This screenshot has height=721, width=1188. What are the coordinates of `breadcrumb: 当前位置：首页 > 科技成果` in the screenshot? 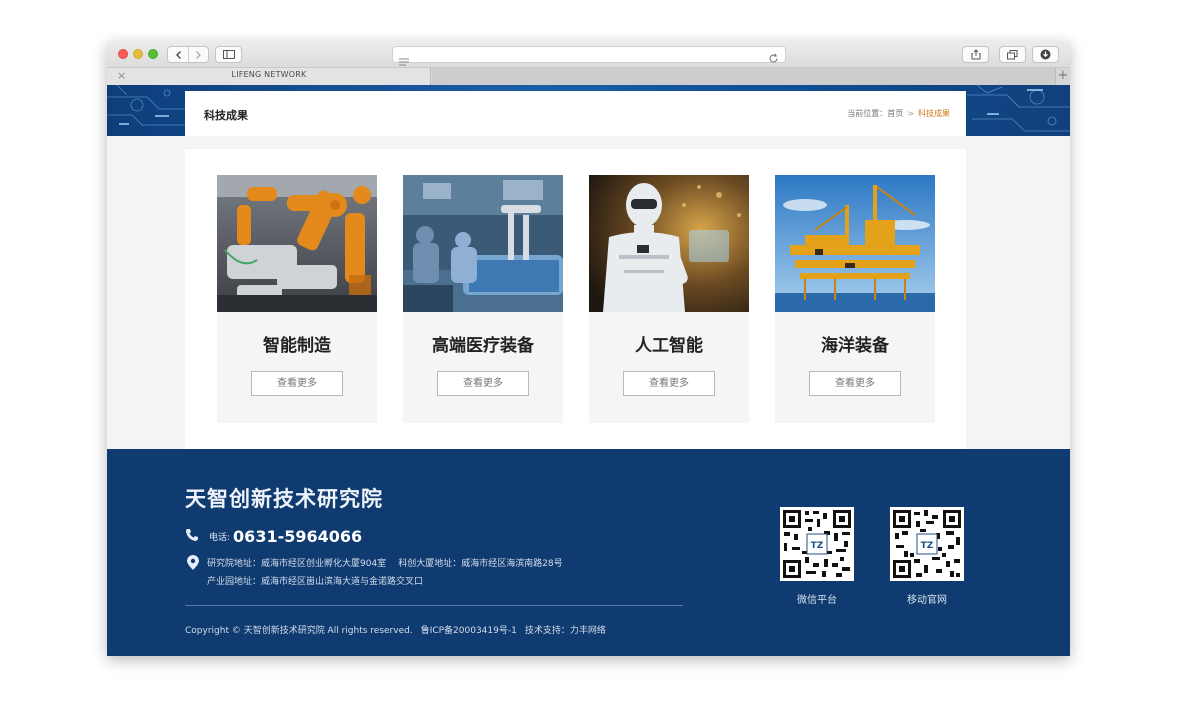 It's located at (898, 113).